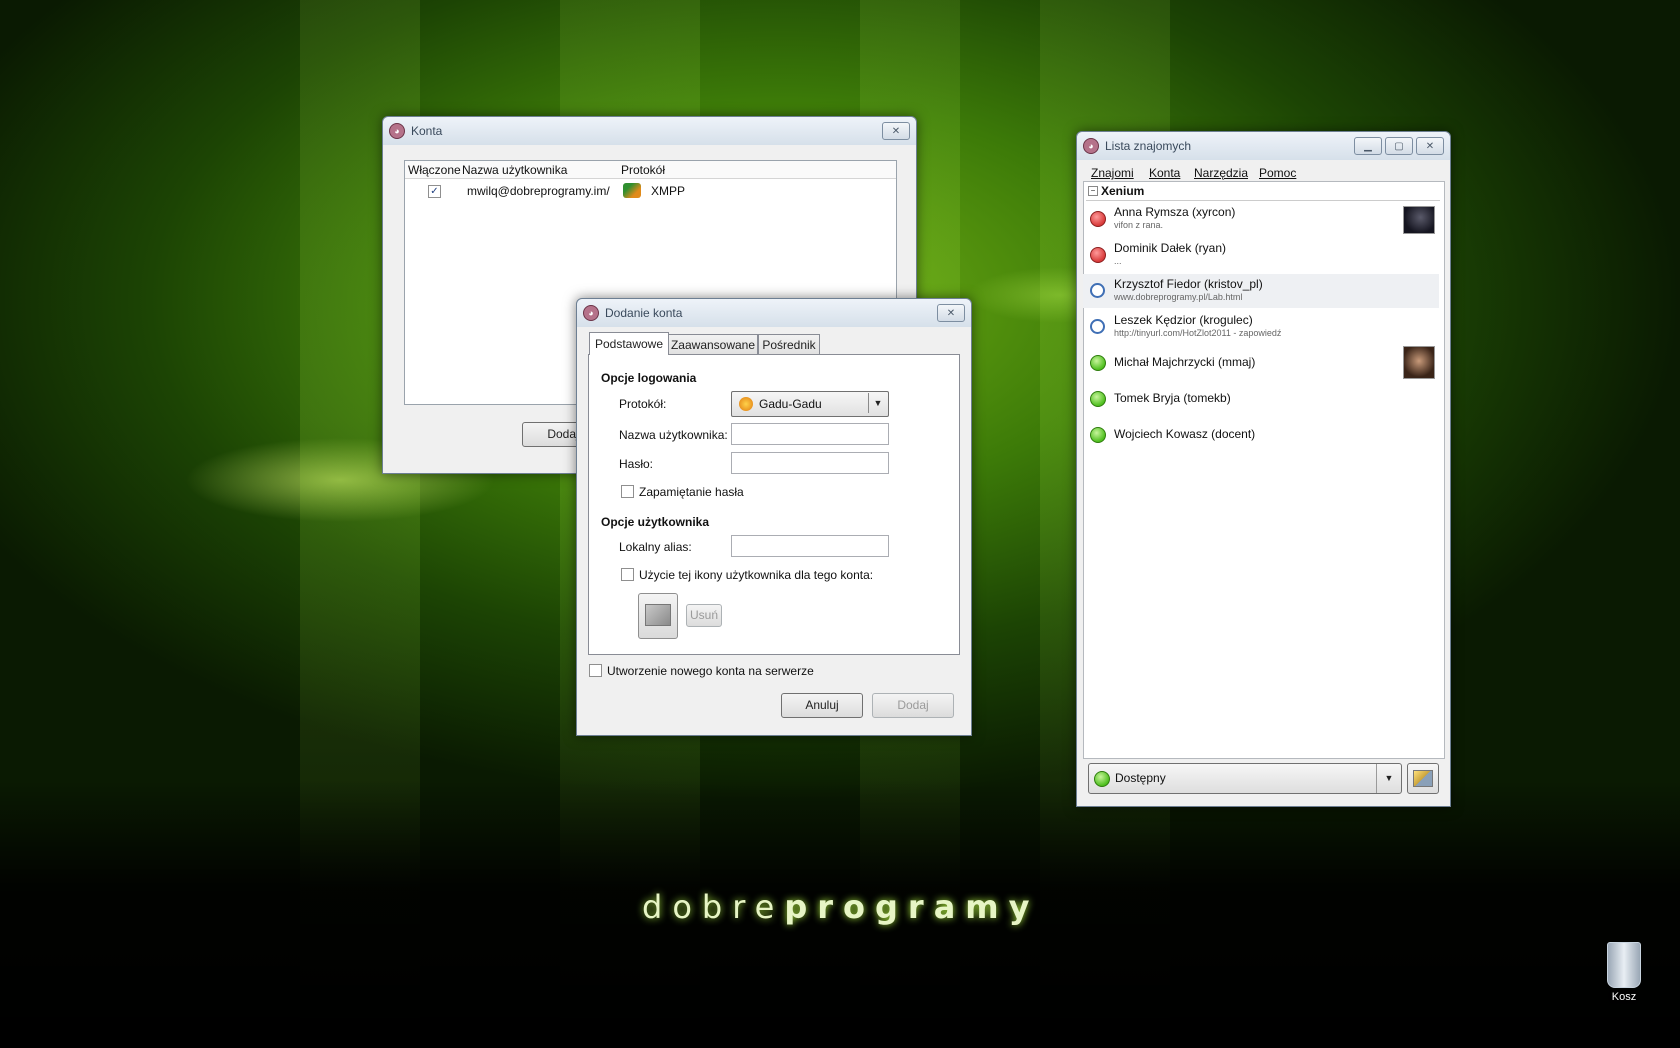 The image size is (1680, 1048). Describe the element at coordinates (810, 434) in the screenshot. I see `username-input` at that location.